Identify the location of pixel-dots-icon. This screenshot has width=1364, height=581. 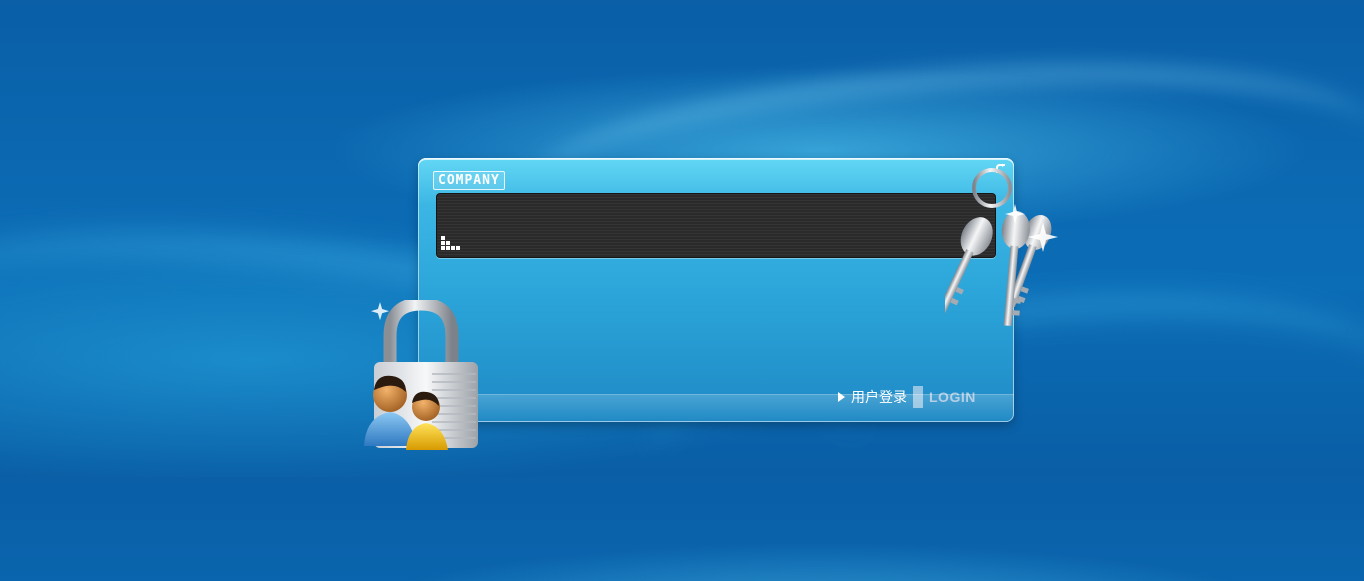
(451, 244).